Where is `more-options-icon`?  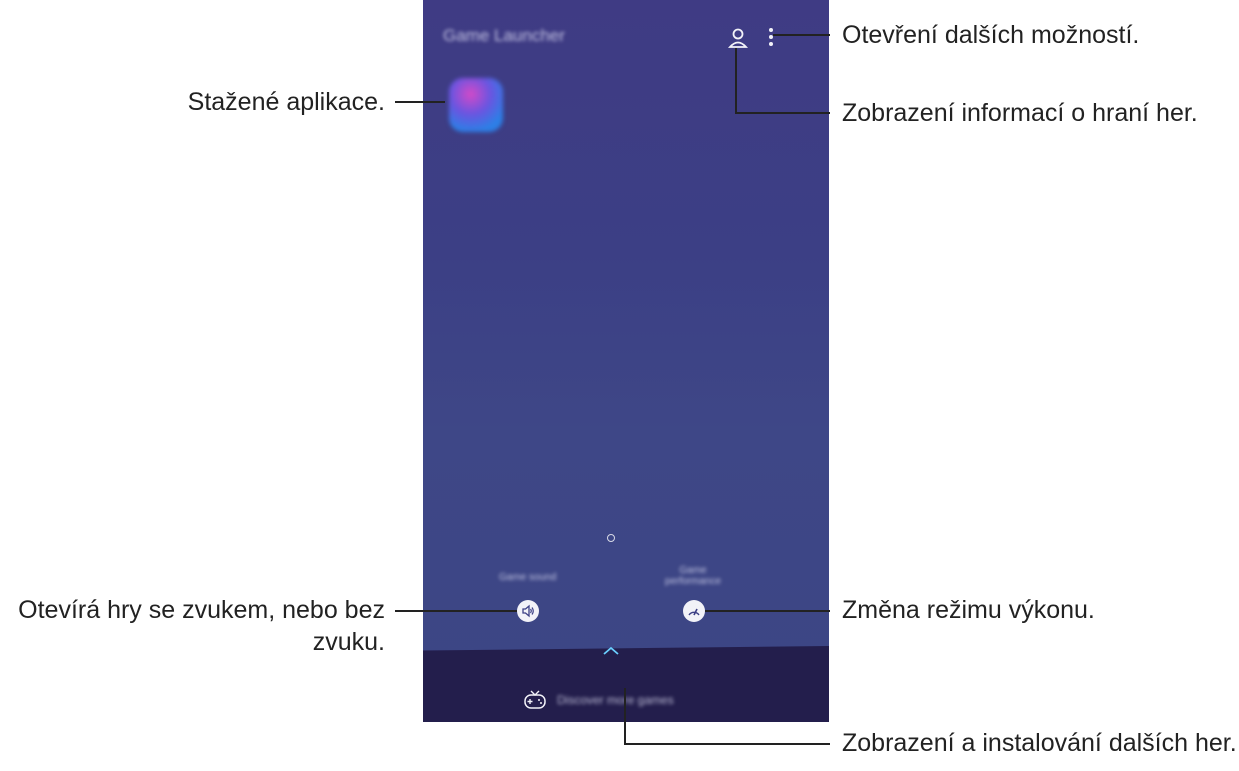 more-options-icon is located at coordinates (771, 37).